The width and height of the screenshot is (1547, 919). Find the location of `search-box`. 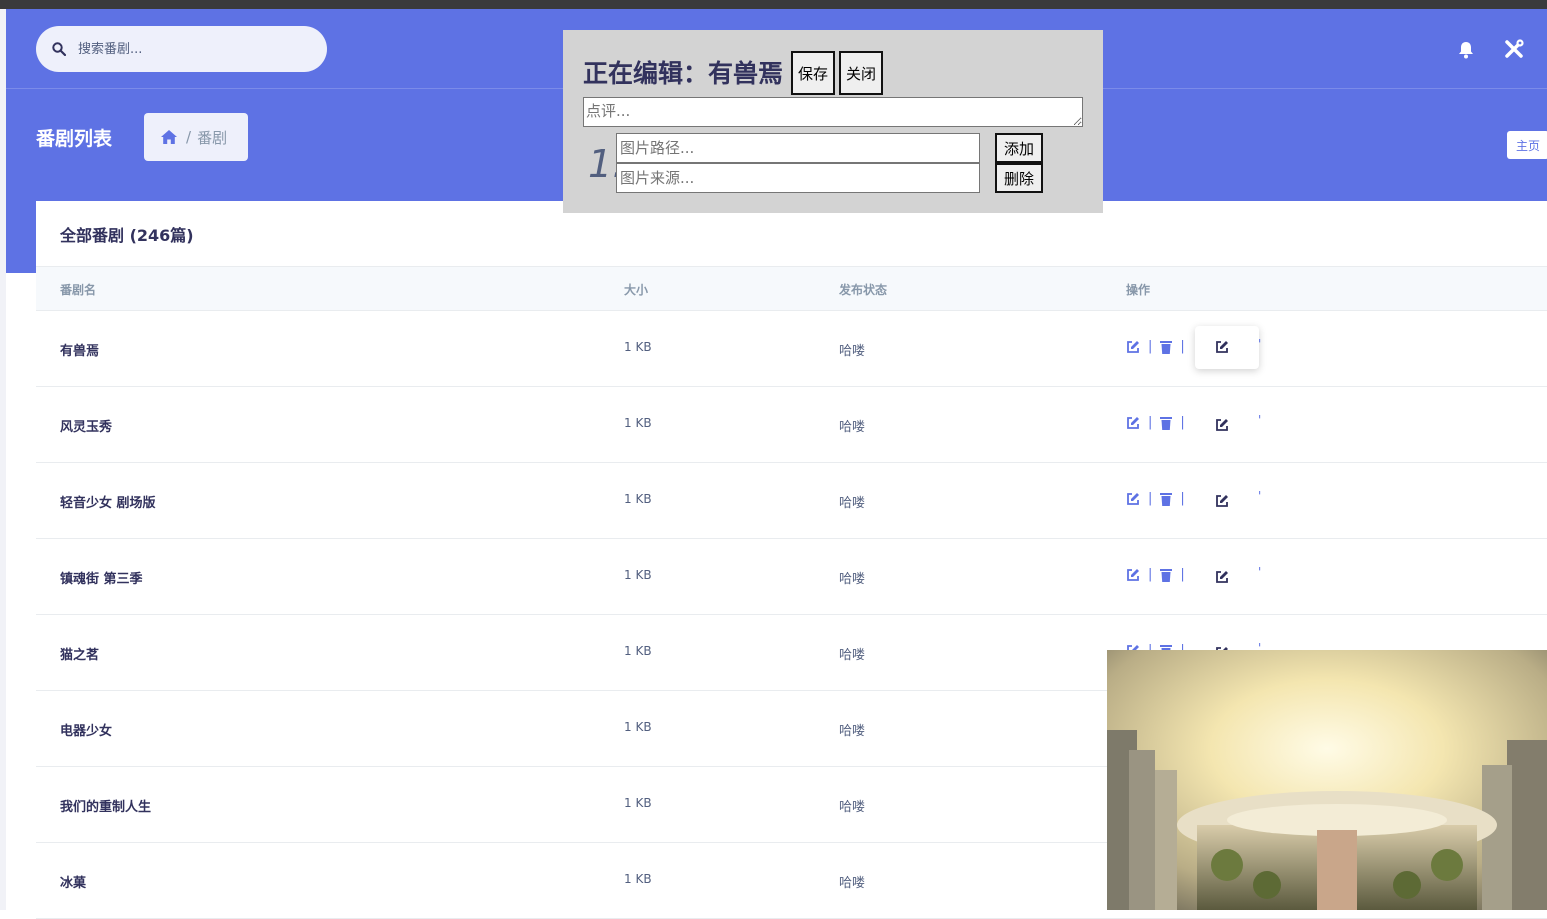

search-box is located at coordinates (181, 49).